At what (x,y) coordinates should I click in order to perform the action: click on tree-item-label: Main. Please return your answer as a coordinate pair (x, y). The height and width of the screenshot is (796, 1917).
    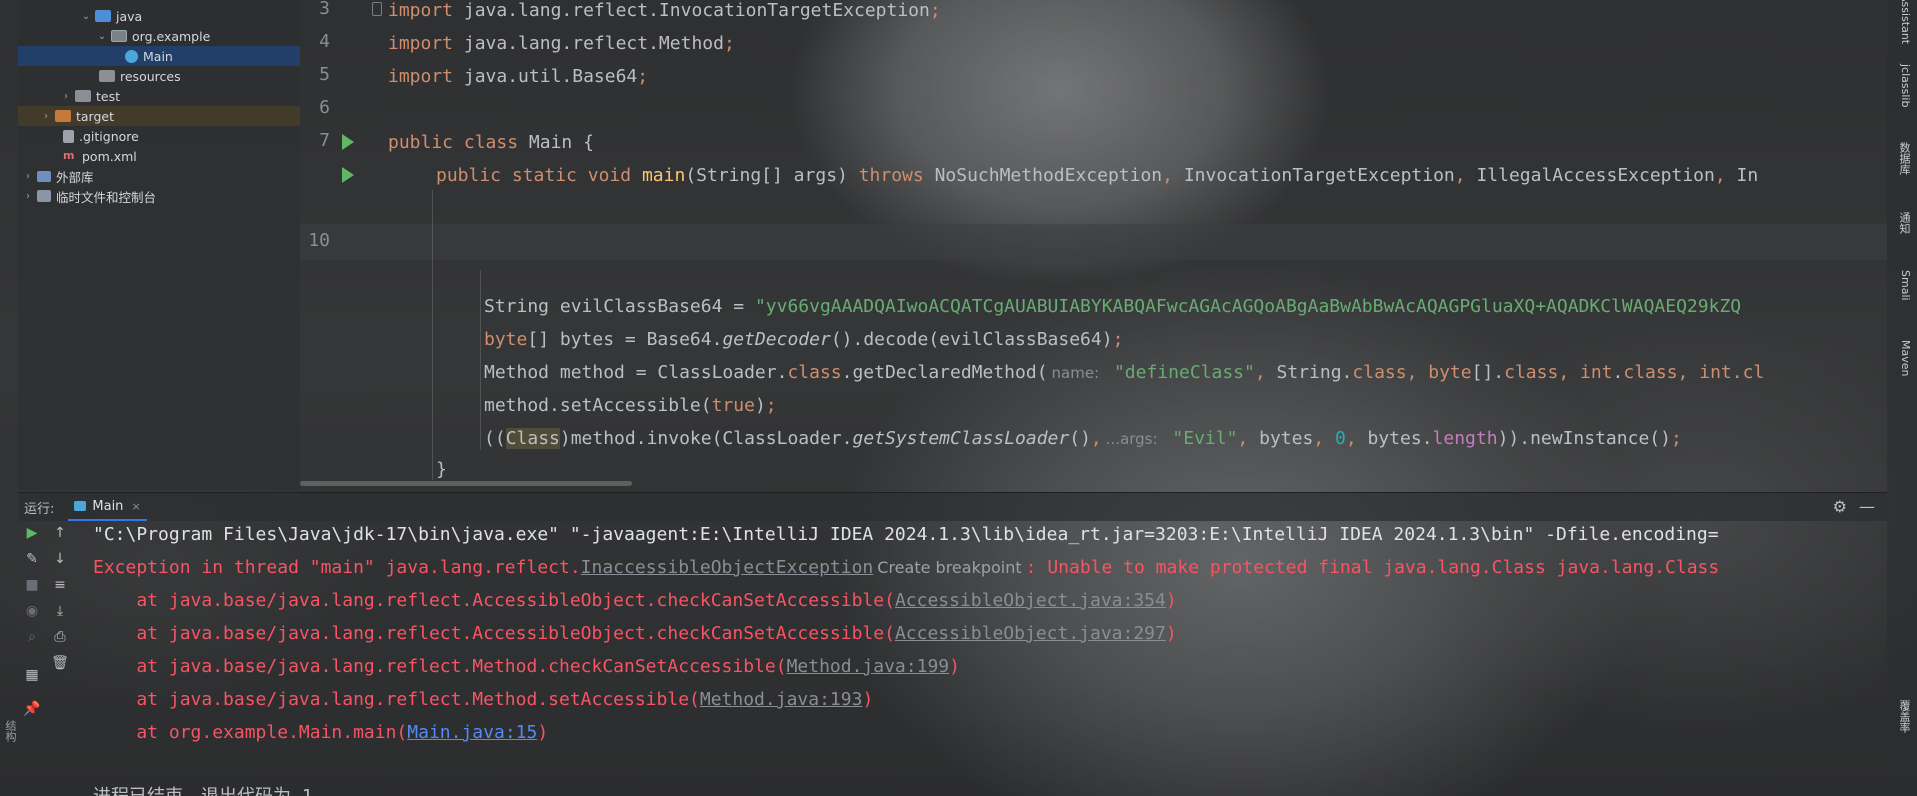
    Looking at the image, I should click on (158, 56).